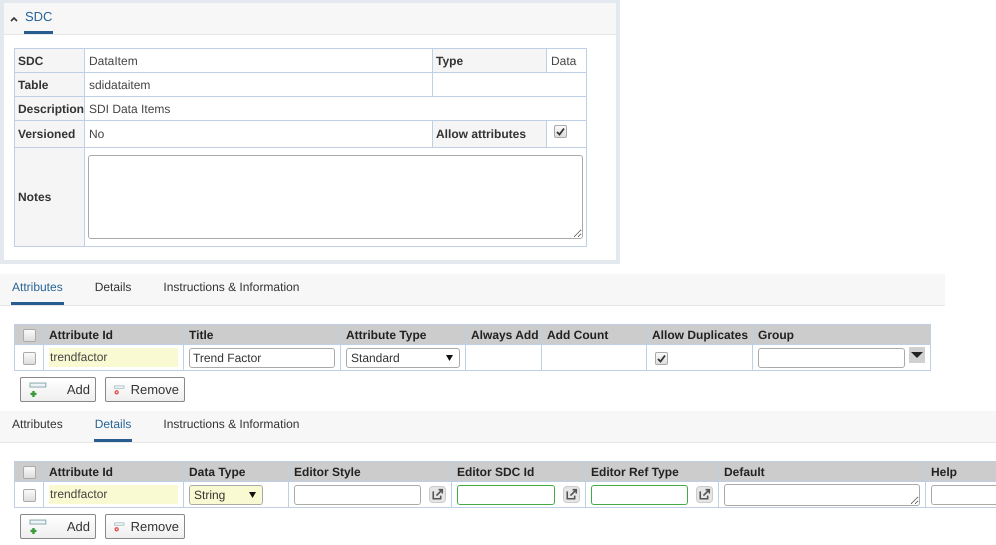 This screenshot has width=996, height=545. Describe the element at coordinates (35, 197) in the screenshot. I see `field-label: Notes` at that location.